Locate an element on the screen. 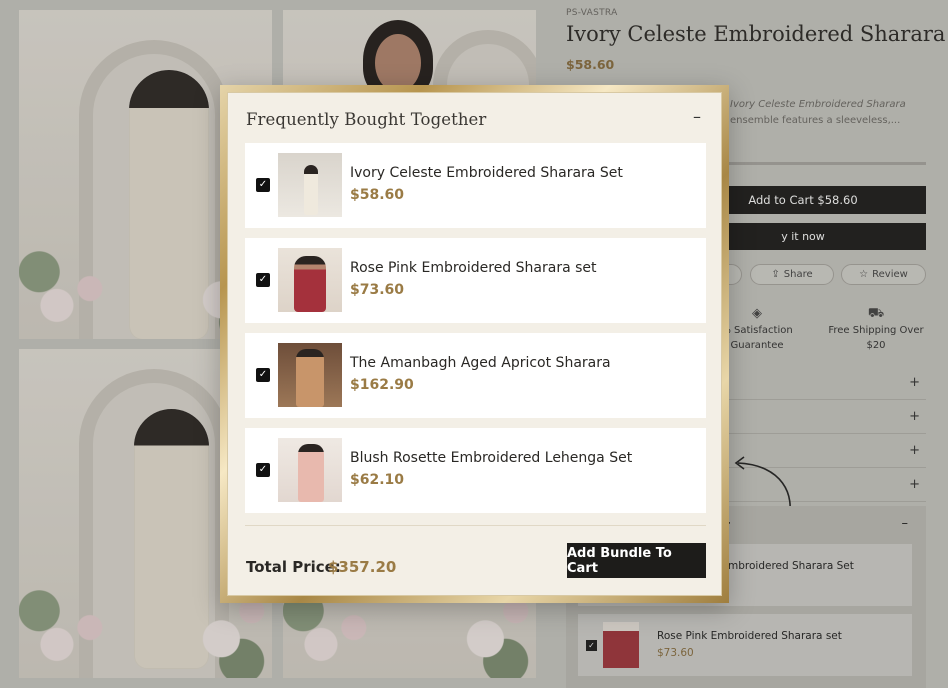 The image size is (948, 688). total-price-label: Total Price: is located at coordinates (293, 567).